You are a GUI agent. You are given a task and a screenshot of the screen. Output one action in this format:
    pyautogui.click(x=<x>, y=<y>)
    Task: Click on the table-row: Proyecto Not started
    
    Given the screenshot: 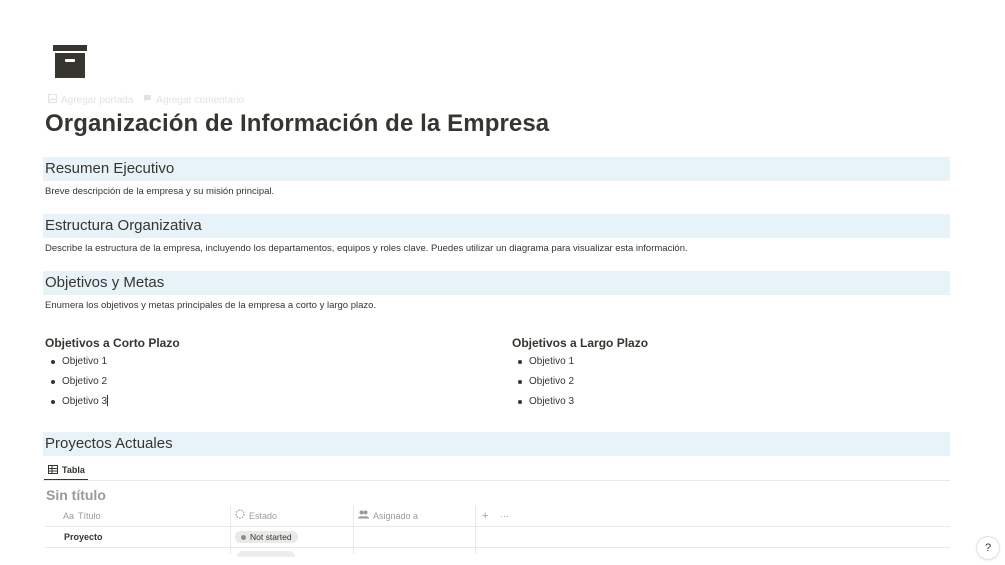 What is the action you would take?
    pyautogui.click(x=497, y=537)
    